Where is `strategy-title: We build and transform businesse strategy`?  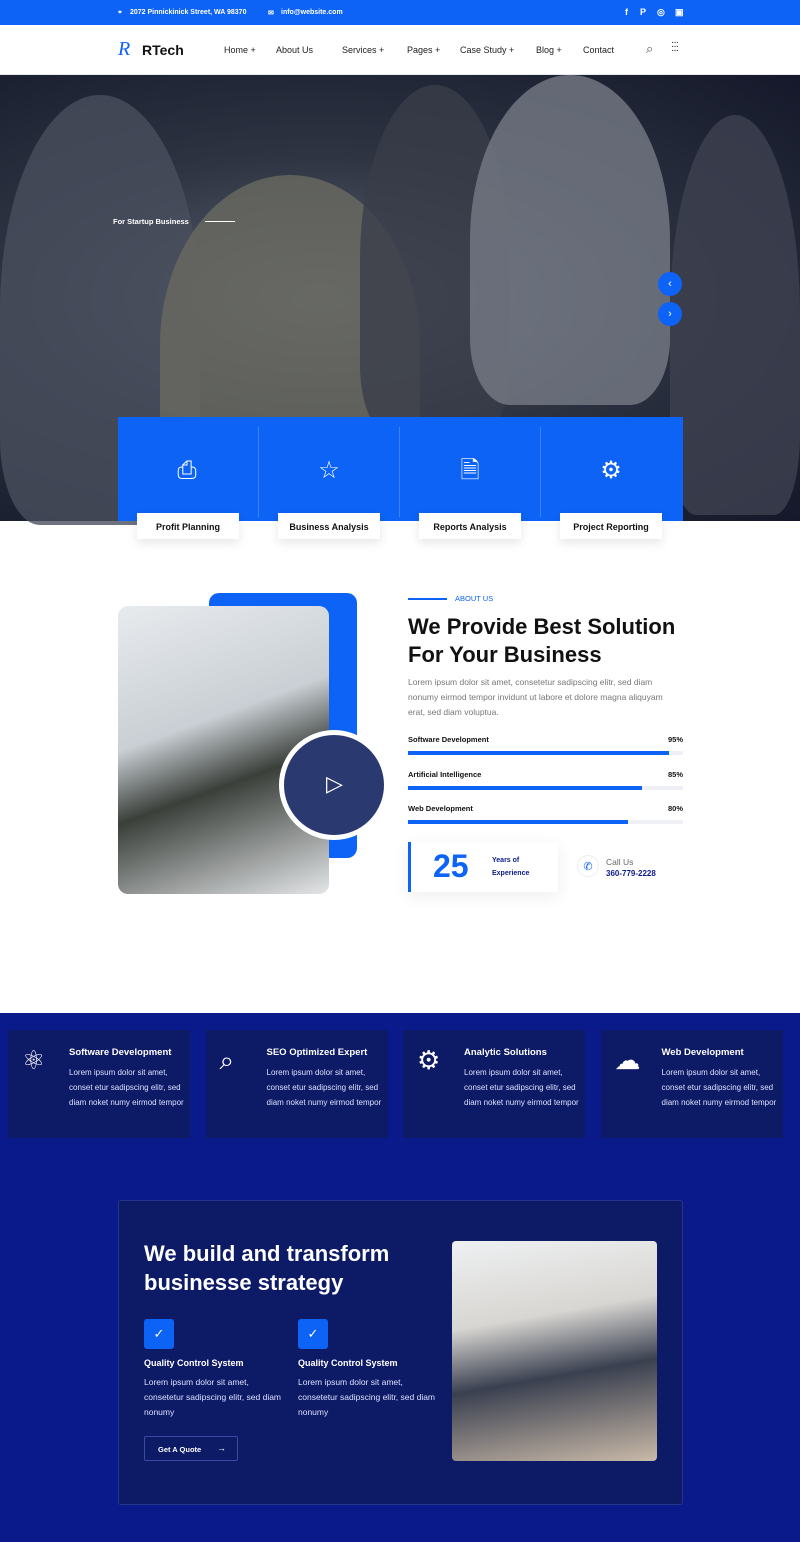 strategy-title: We build and transform businesse strategy is located at coordinates (267, 1268).